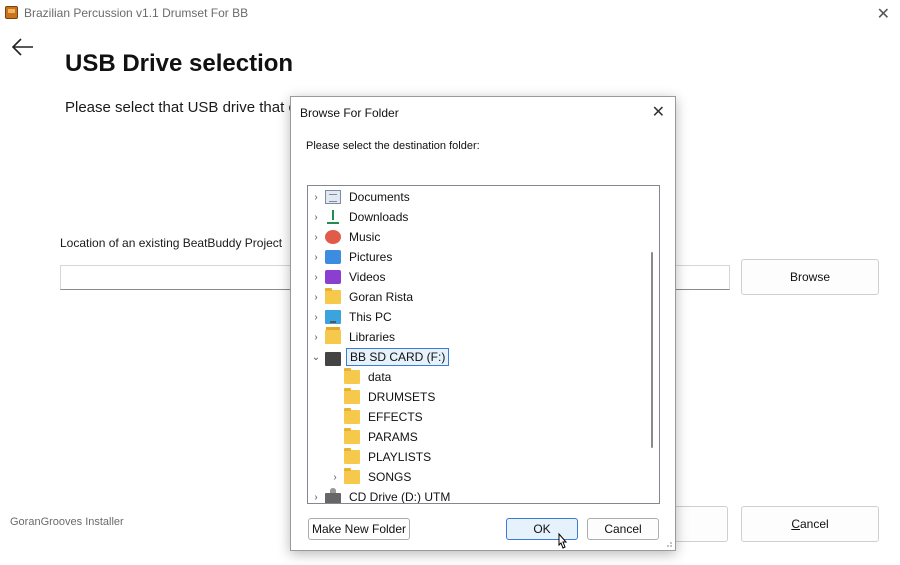  I want to click on tree-item-label: This PC, so click(370, 317).